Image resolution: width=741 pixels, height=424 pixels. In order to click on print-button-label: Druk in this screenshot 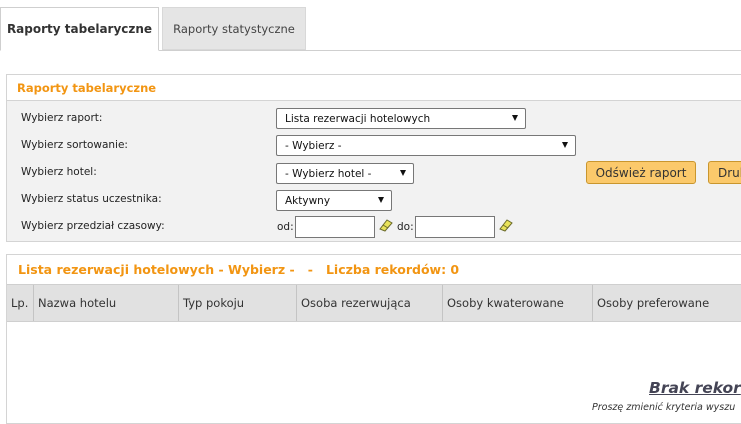, I will do `click(729, 172)`.